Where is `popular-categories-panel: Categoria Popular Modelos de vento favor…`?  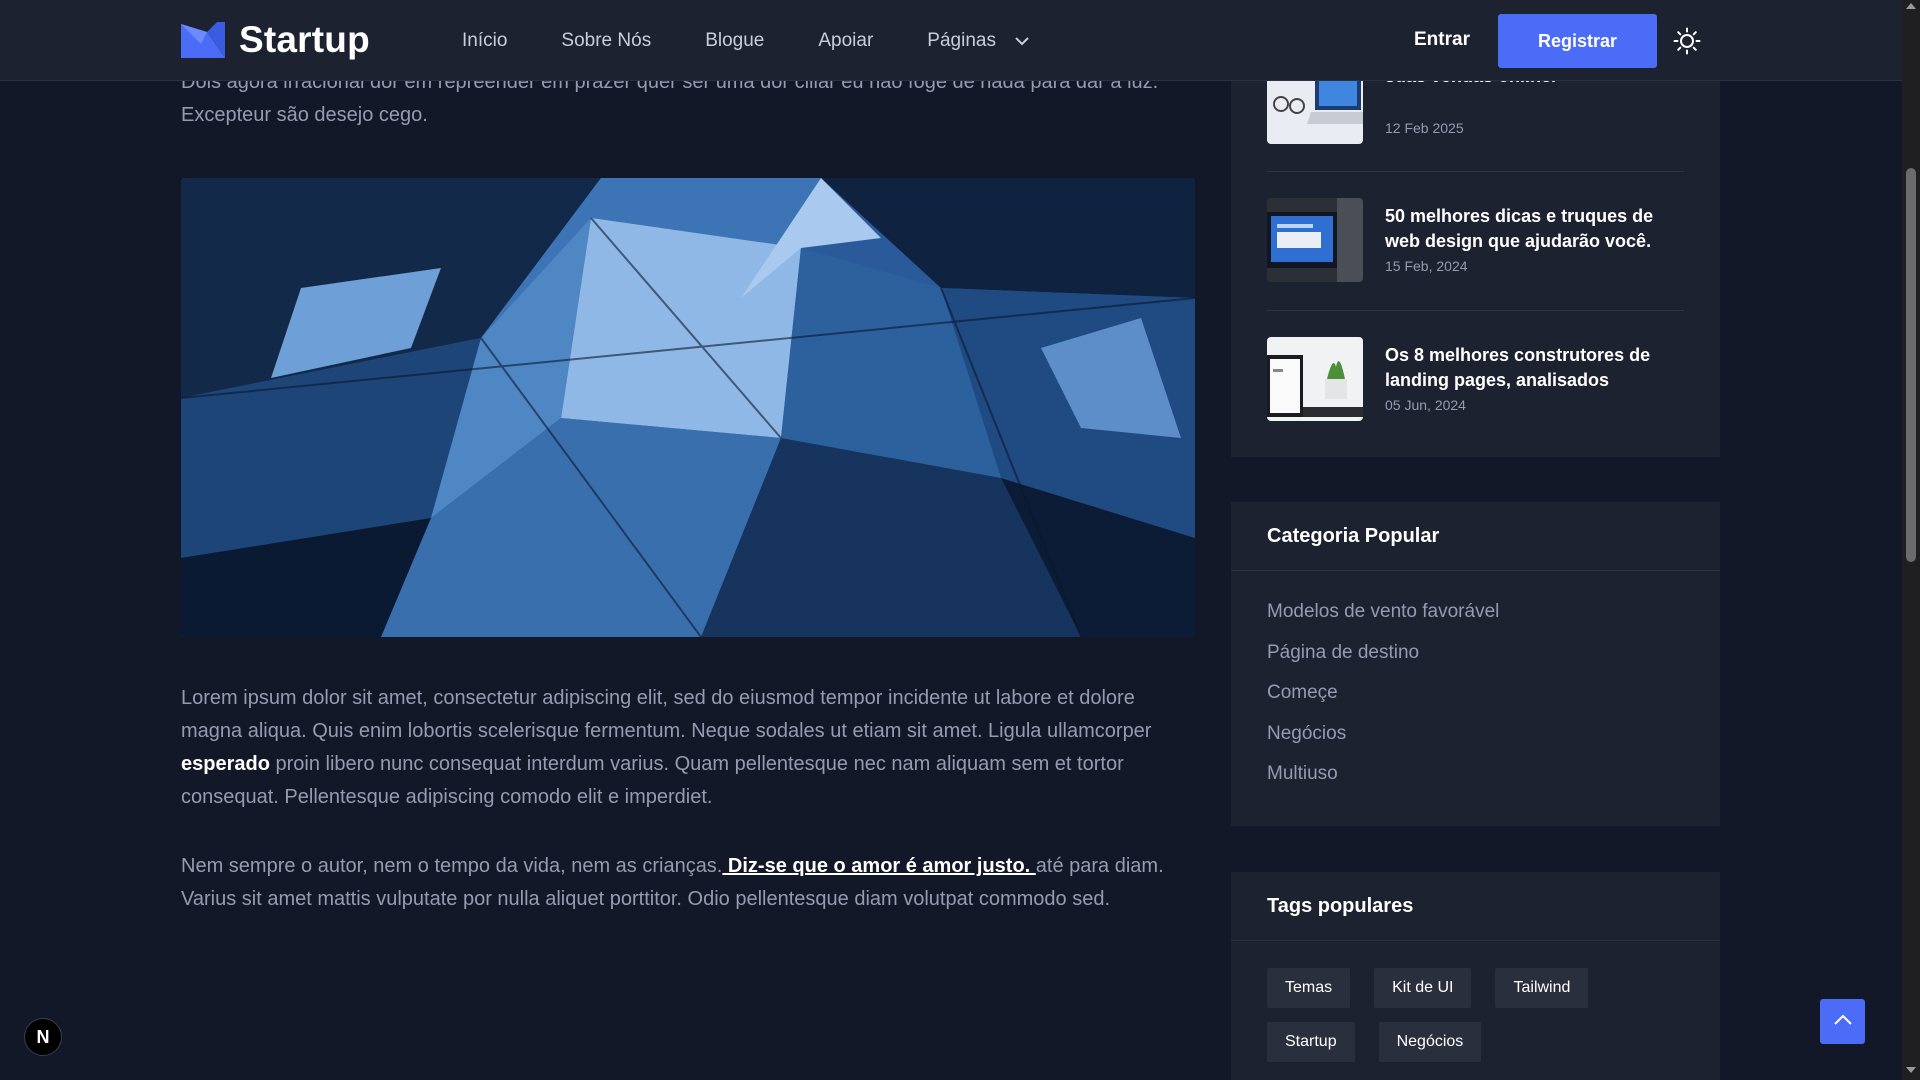 popular-categories-panel: Categoria Popular Modelos de vento favor… is located at coordinates (1475, 664).